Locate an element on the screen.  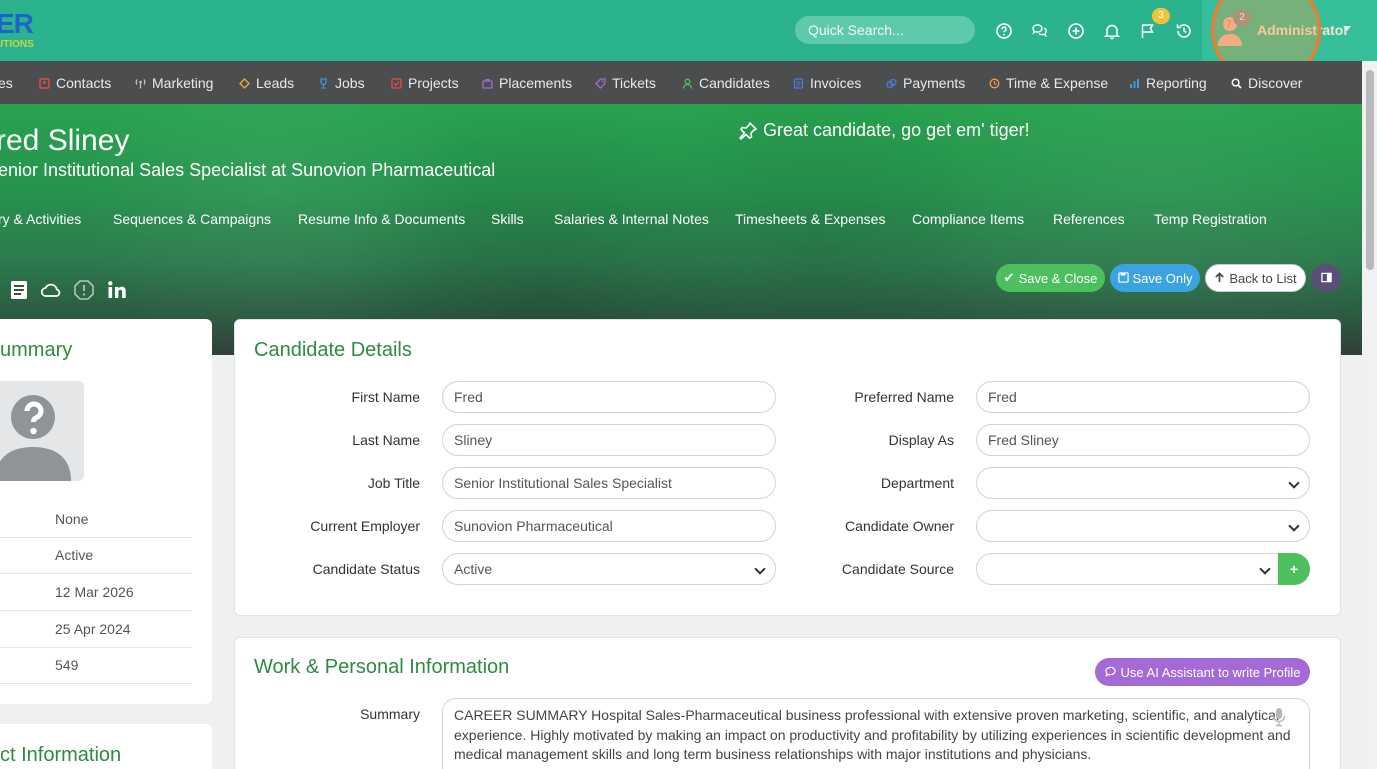
add-circle-icon is located at coordinates (1076, 31).